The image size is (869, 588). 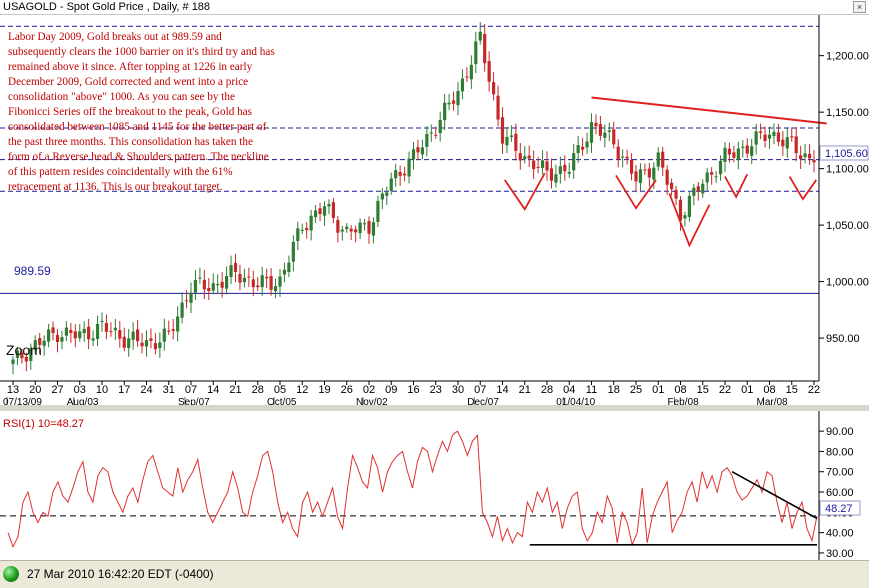 I want to click on price-tick-label: 1,100.00, so click(x=847, y=170).